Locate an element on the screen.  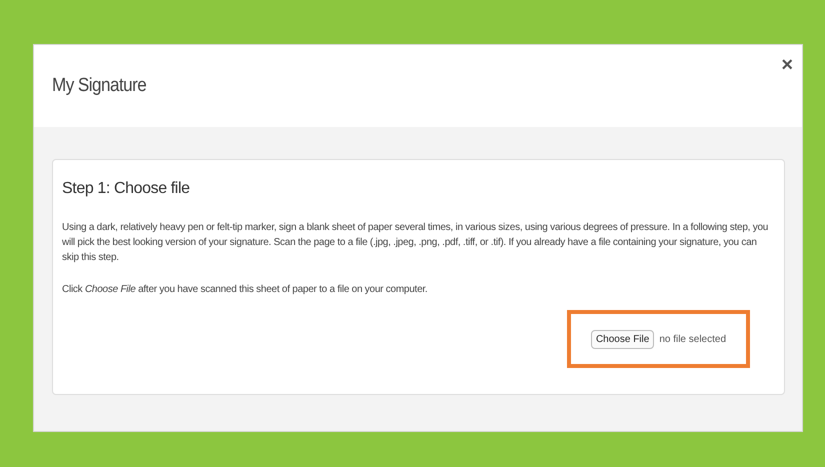
instruction-text: Click Choose File after you have scanned this sheet of paper to a file on your computer. is located at coordinates (245, 290).